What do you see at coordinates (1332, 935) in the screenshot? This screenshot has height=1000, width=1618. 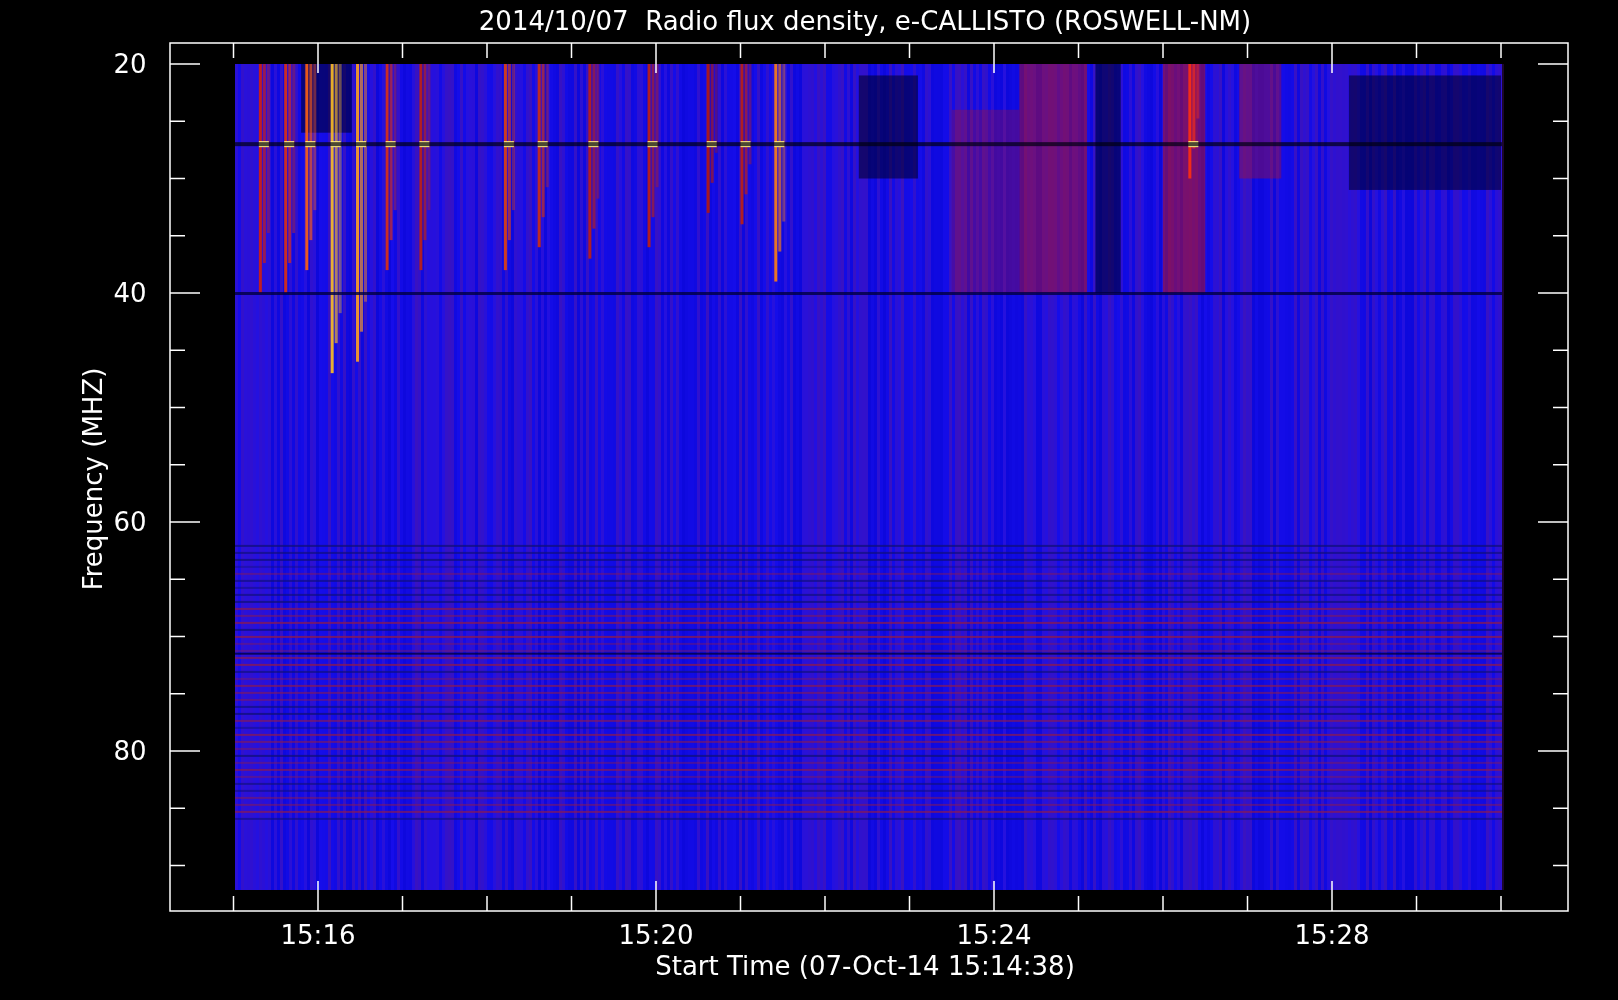 I see `tick-label: 15:28` at bounding box center [1332, 935].